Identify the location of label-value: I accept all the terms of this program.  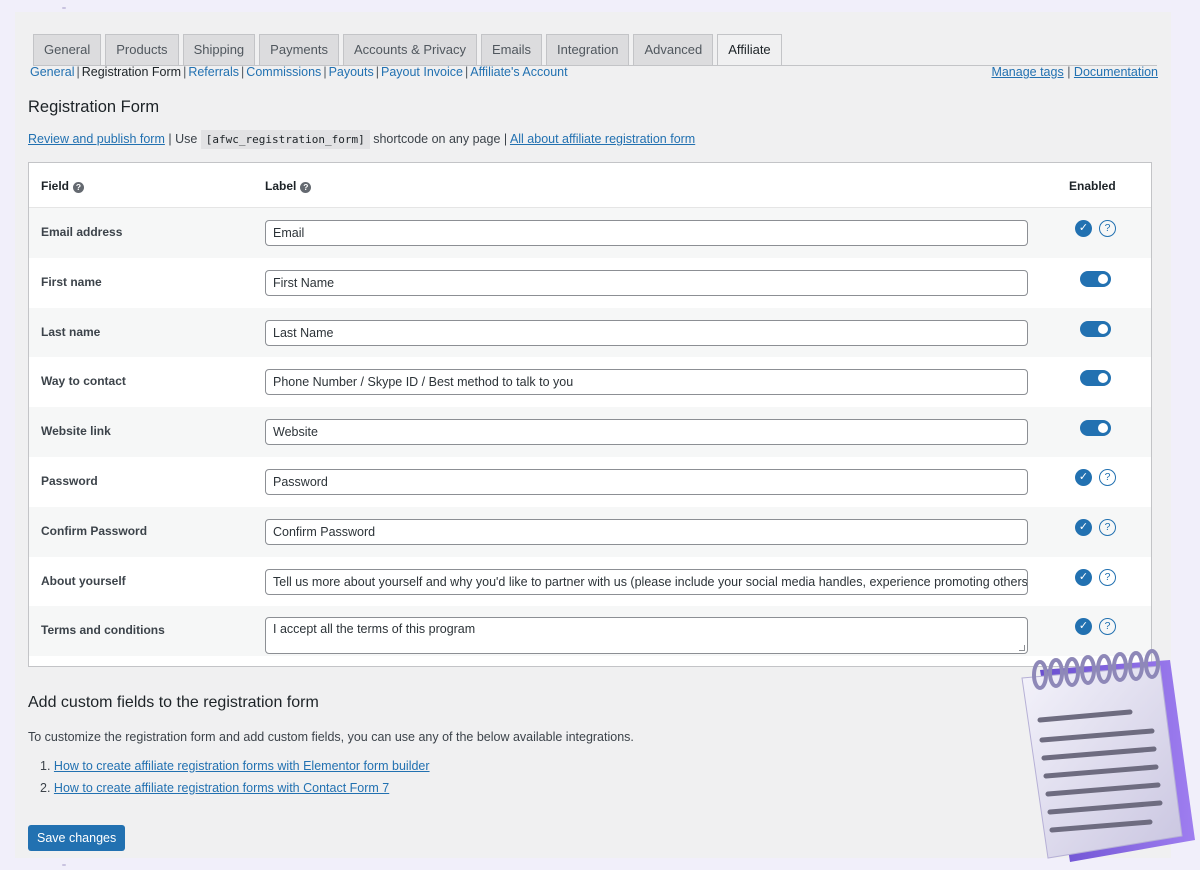
(374, 629).